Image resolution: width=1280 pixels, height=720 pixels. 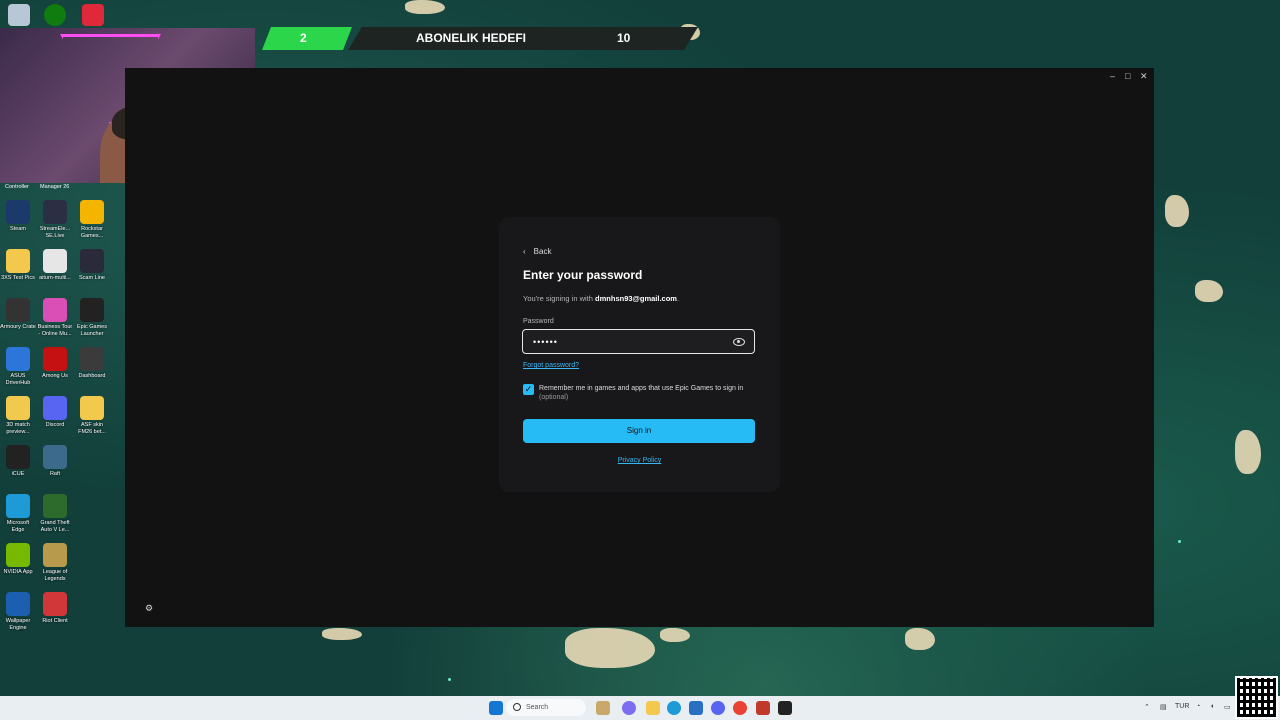 I want to click on desktop-shortcut: Microsoft Edge, so click(x=18, y=514).